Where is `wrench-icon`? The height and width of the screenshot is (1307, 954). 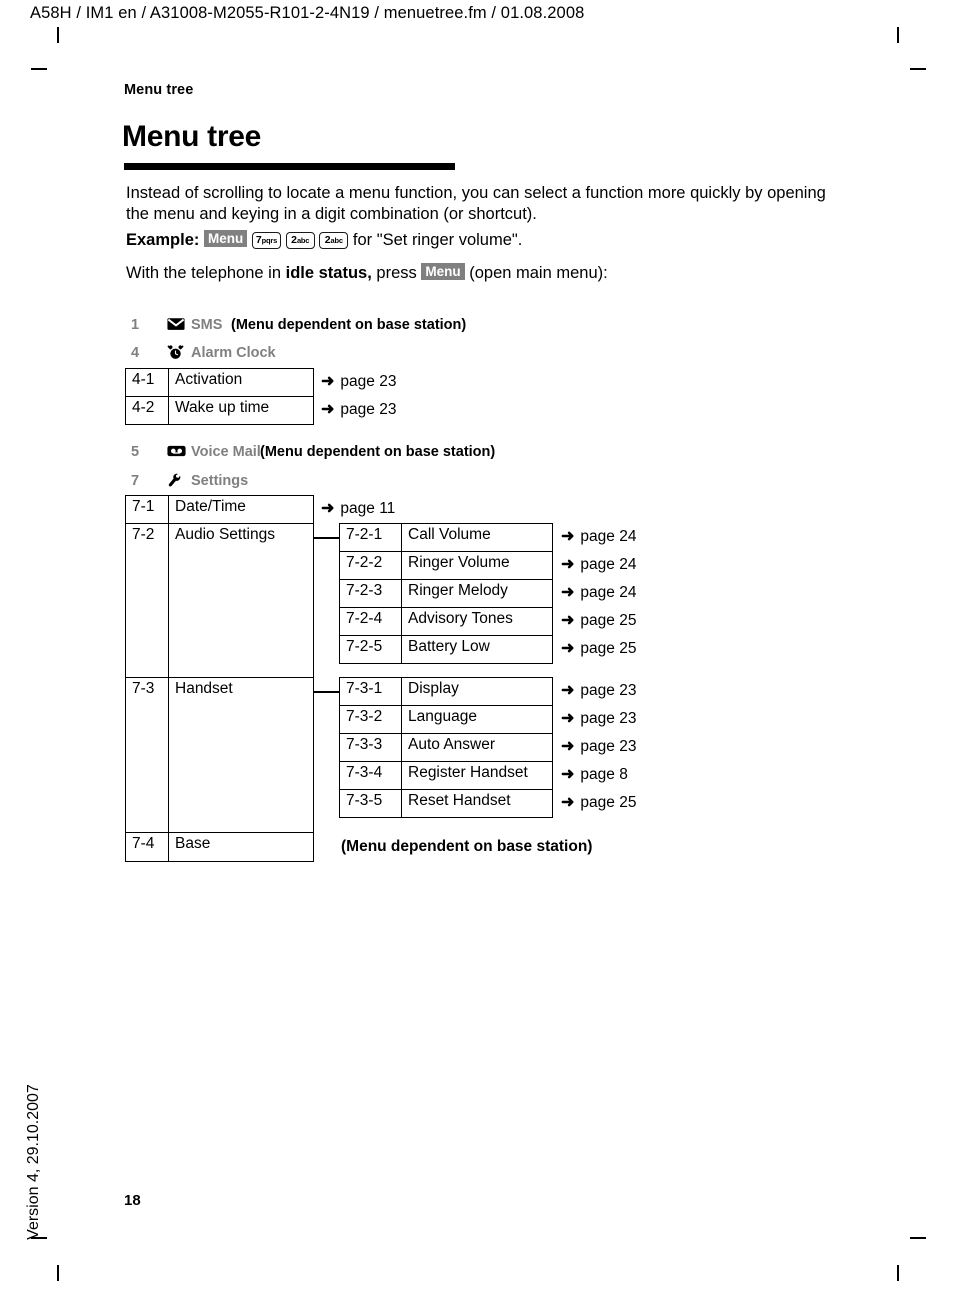
wrench-icon is located at coordinates (176, 481).